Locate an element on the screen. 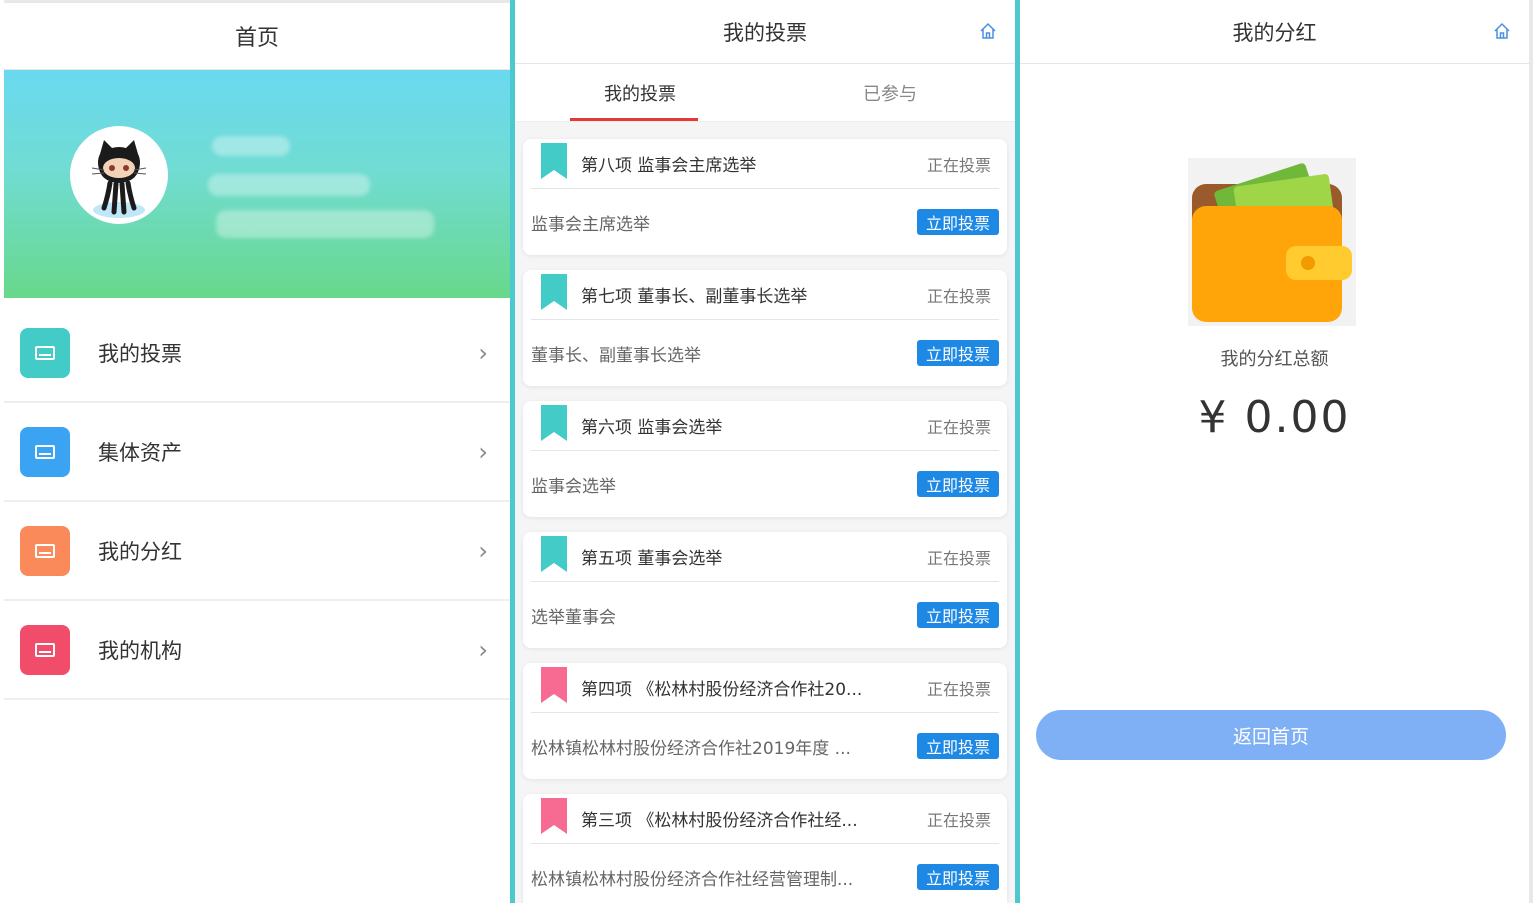 This screenshot has width=1533, height=903. profile-banner is located at coordinates (257, 184).